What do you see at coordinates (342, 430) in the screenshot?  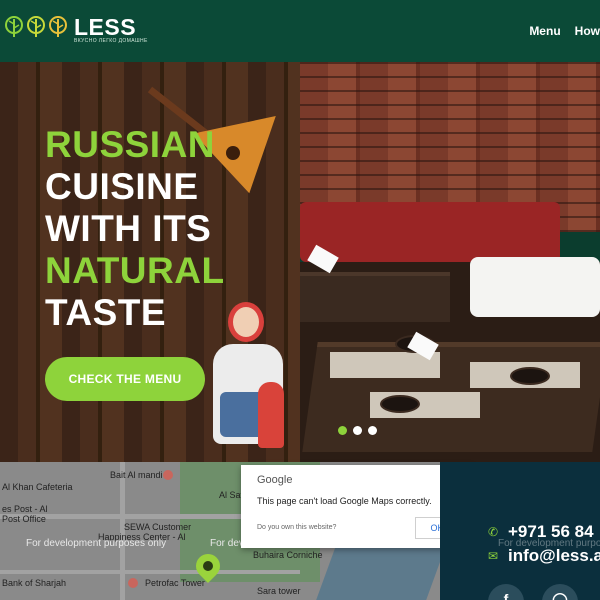 I see `slider-dot-active` at bounding box center [342, 430].